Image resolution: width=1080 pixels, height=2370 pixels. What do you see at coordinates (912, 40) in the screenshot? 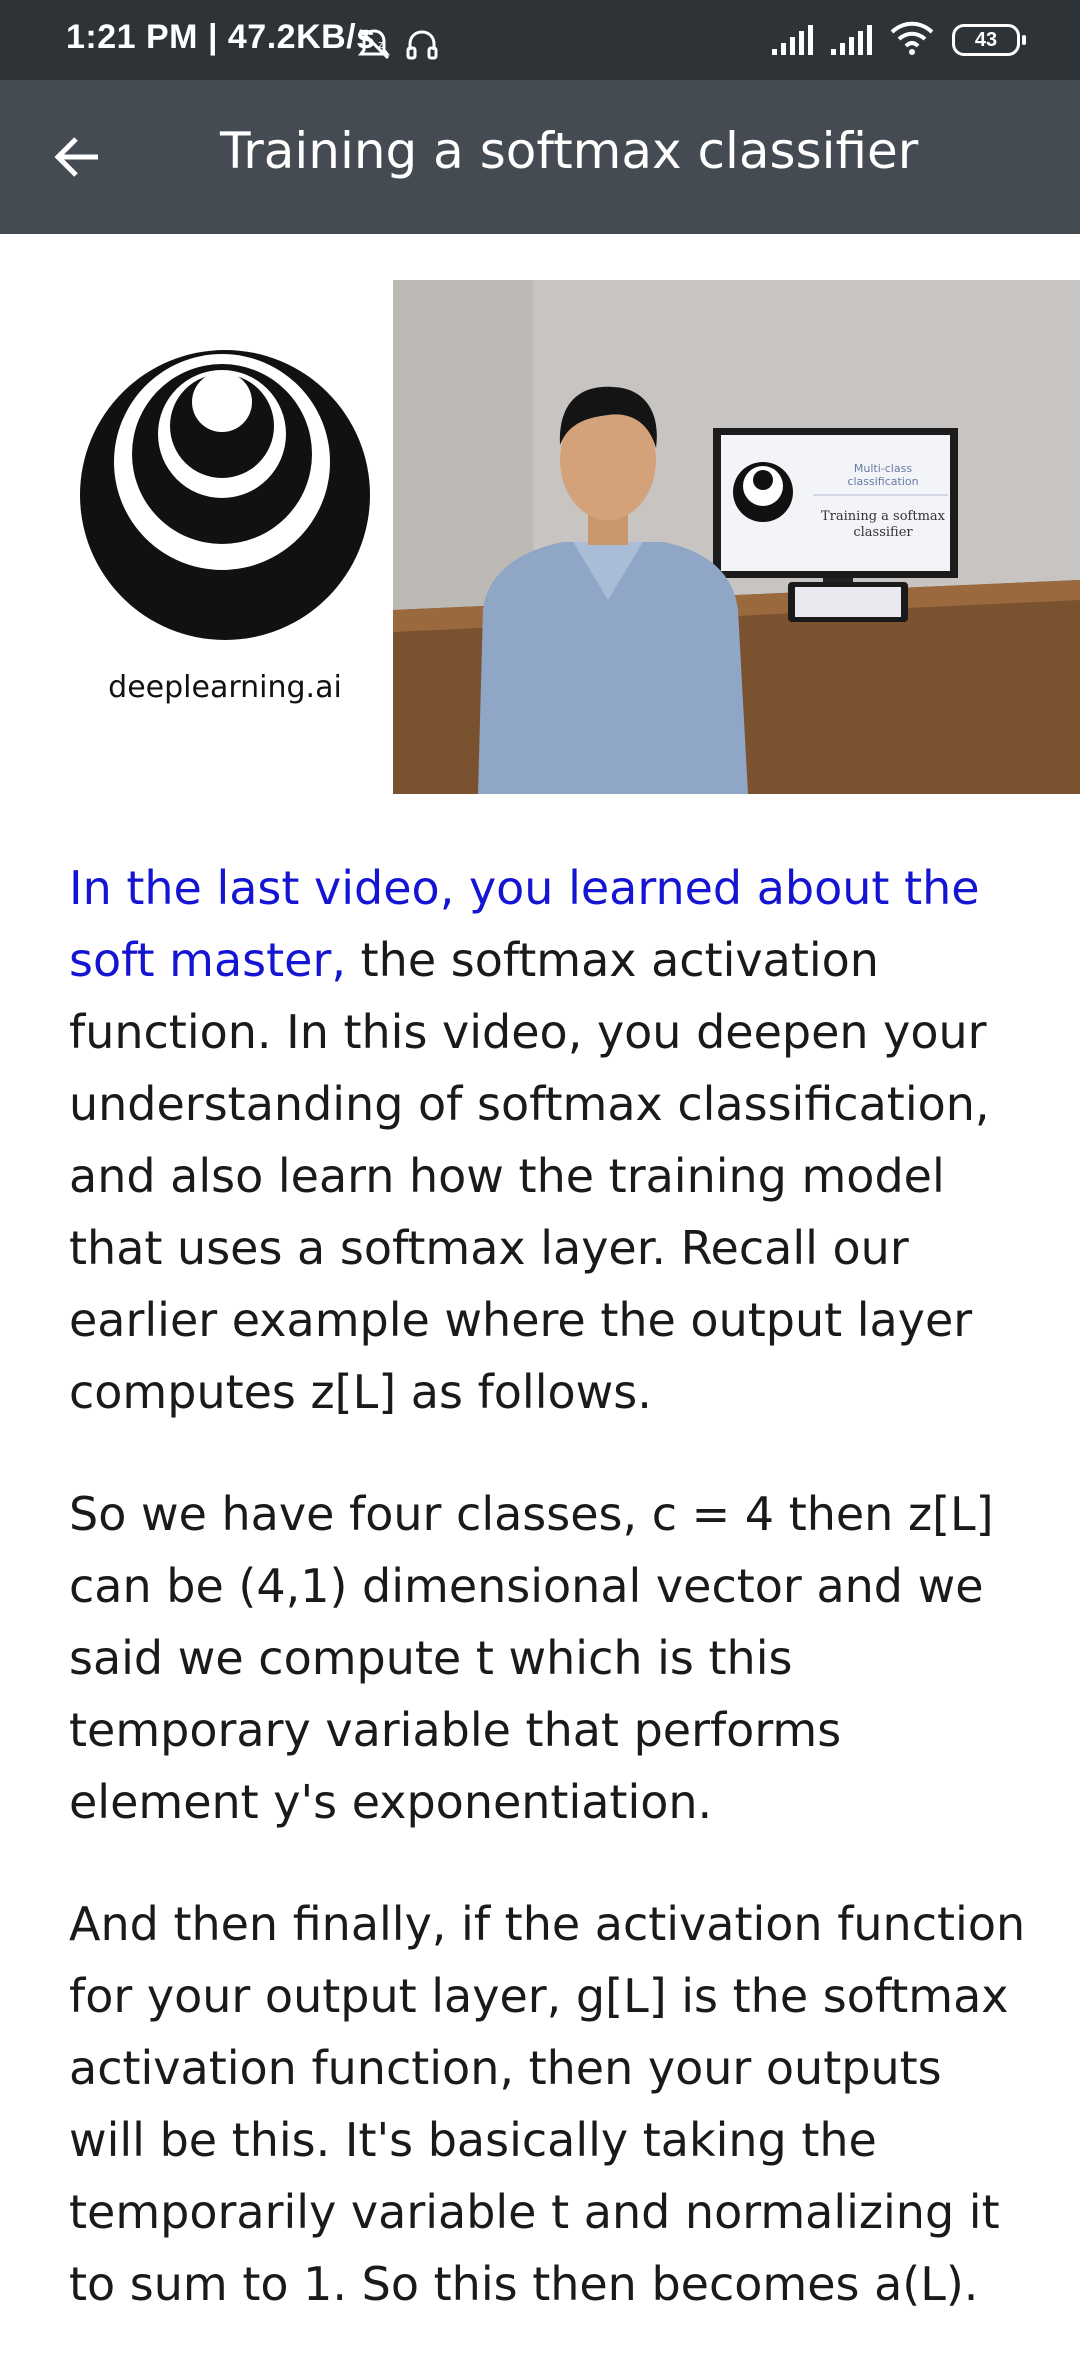
I see `wifi-icon` at bounding box center [912, 40].